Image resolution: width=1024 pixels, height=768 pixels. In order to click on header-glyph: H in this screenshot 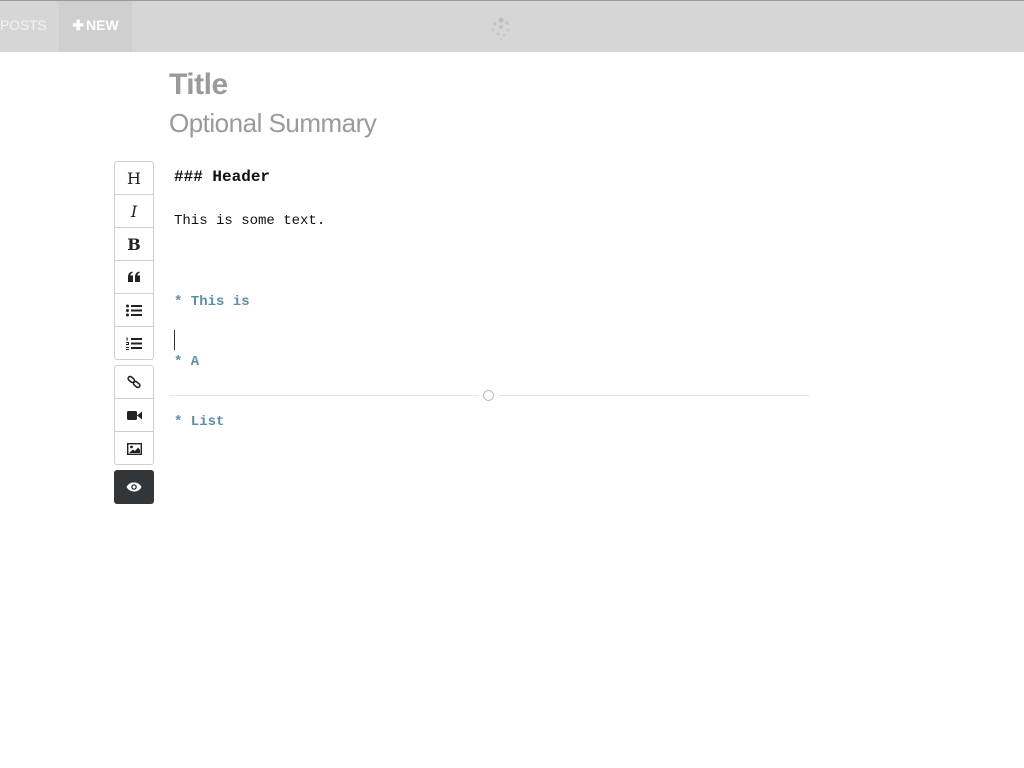, I will do `click(134, 178)`.